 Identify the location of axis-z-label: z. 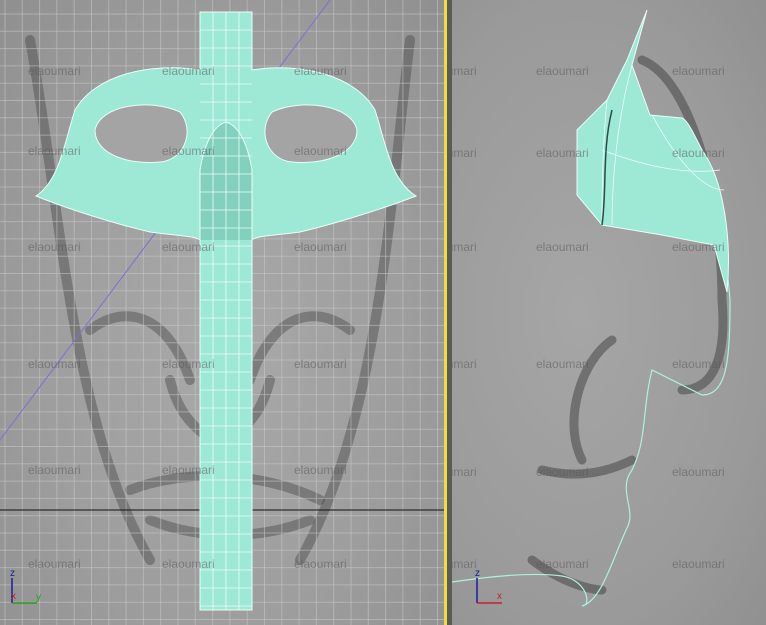
(12, 573).